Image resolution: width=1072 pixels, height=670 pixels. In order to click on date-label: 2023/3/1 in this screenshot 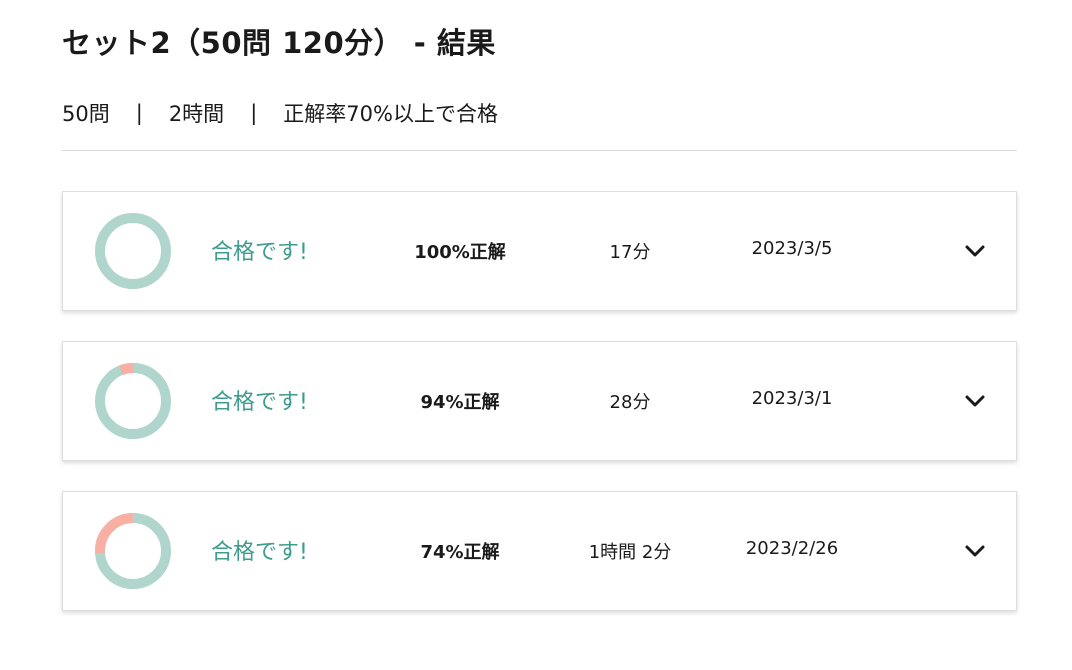, I will do `click(792, 398)`.